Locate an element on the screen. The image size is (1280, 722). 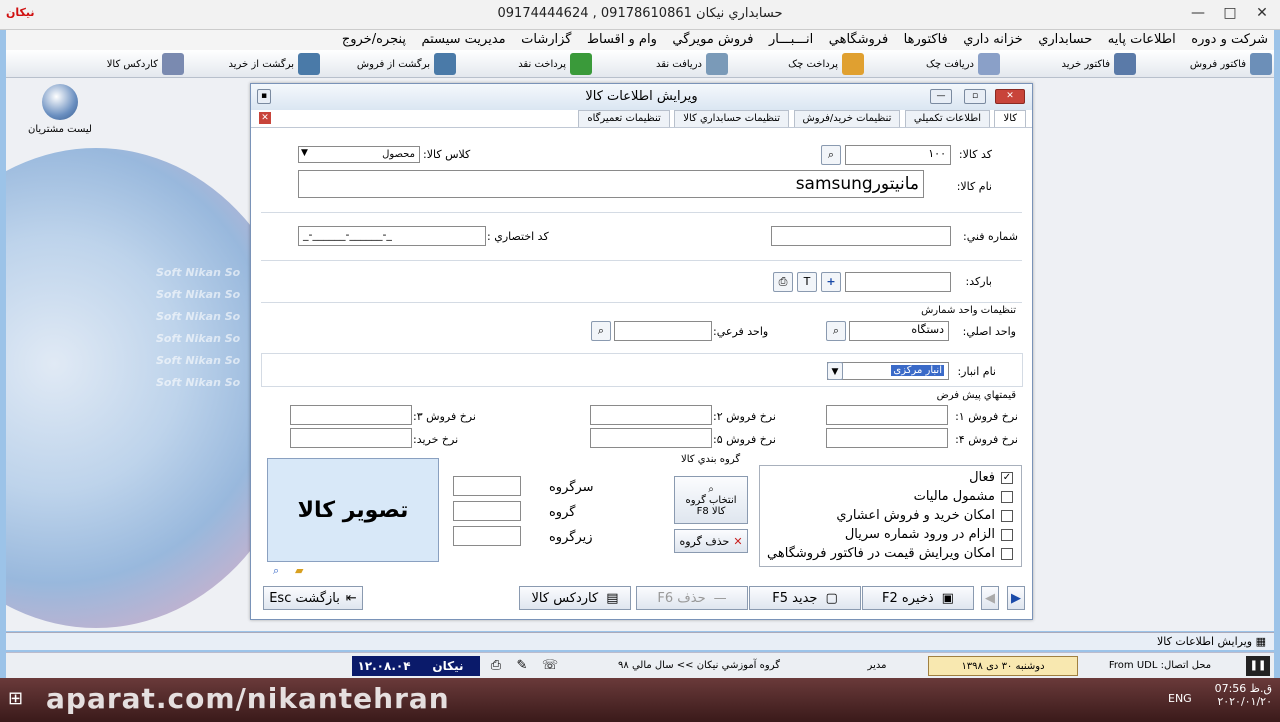
price5-input is located at coordinates (651, 438).